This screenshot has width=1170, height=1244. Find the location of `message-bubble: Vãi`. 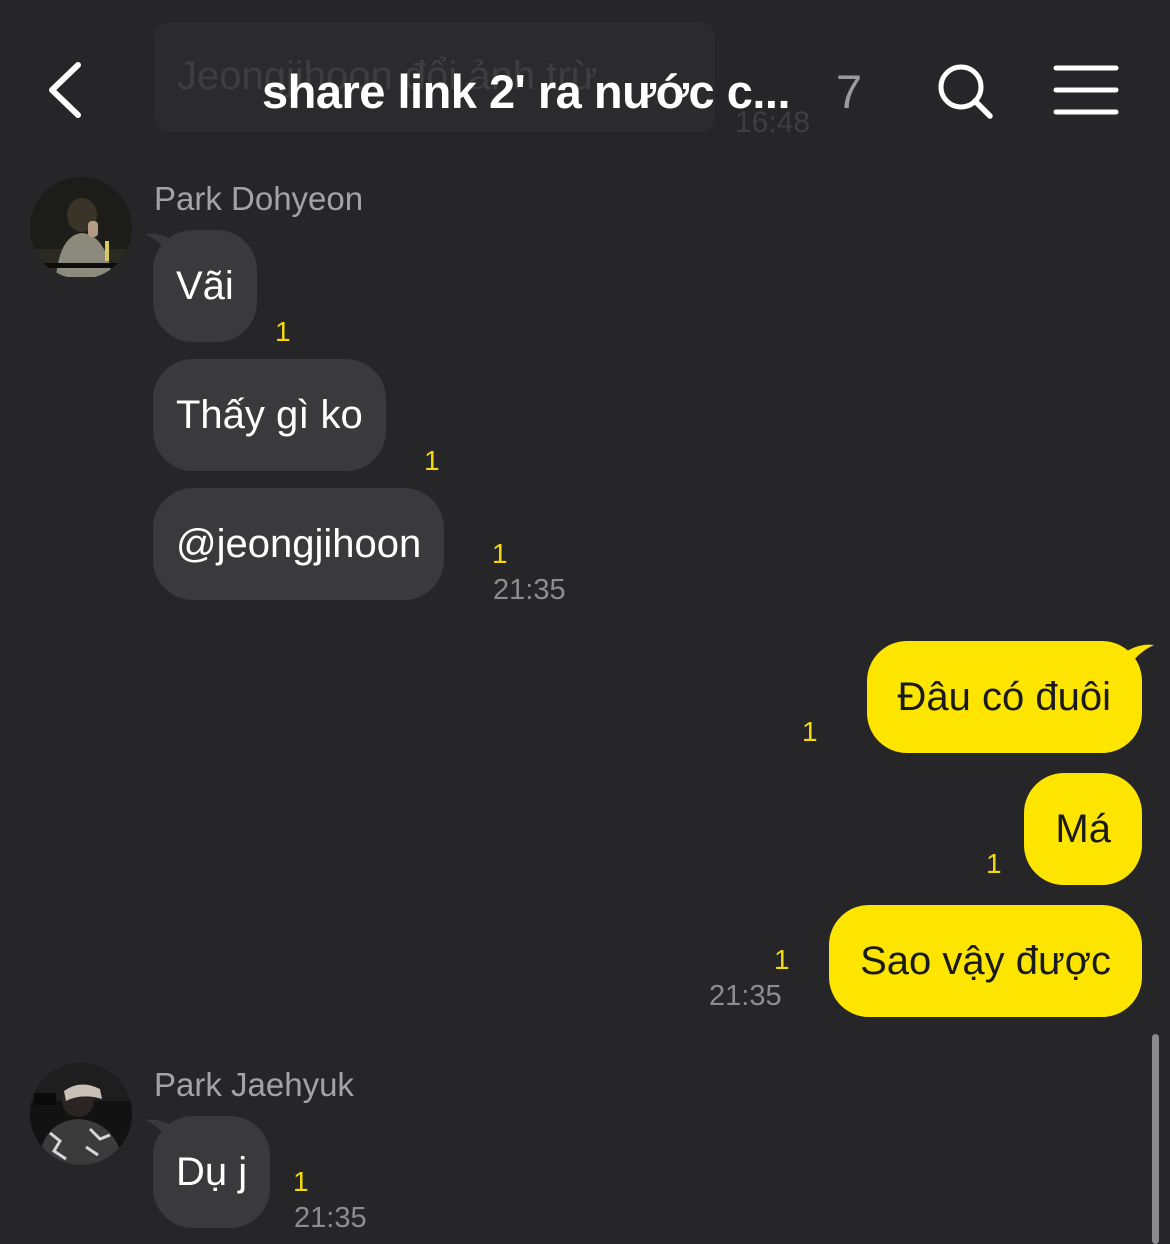

message-bubble: Vãi is located at coordinates (205, 286).